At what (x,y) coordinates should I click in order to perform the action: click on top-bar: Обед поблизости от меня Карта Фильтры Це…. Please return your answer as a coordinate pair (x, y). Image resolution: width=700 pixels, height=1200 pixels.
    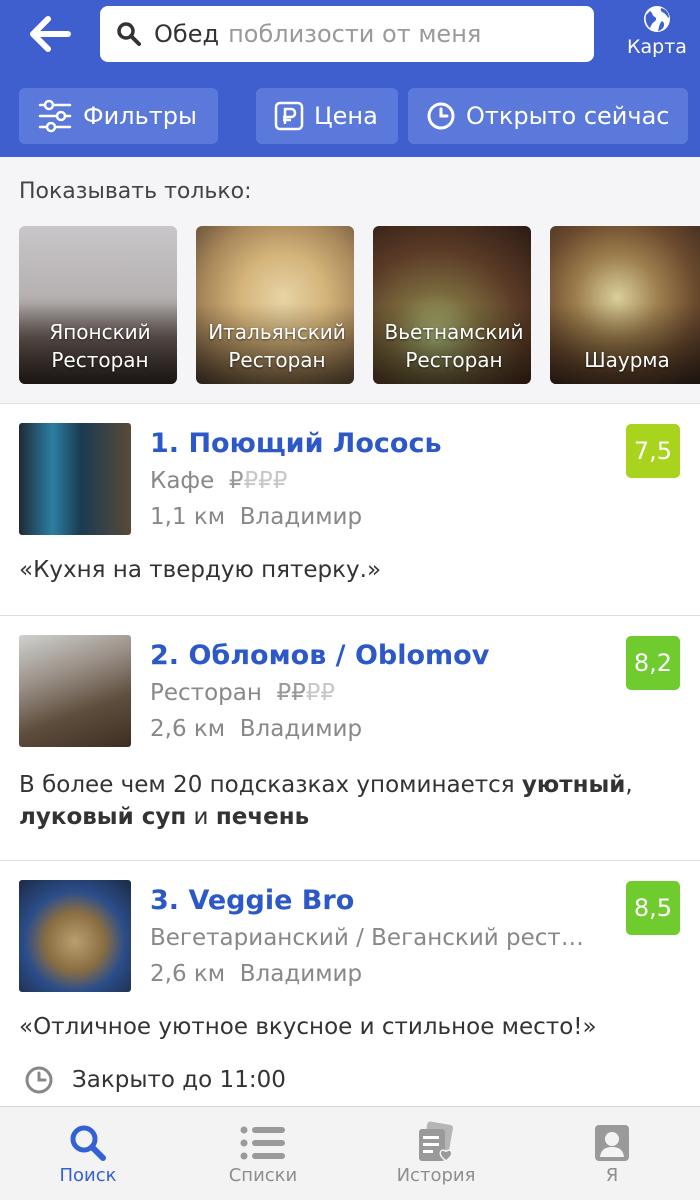
    Looking at the image, I should click on (350, 78).